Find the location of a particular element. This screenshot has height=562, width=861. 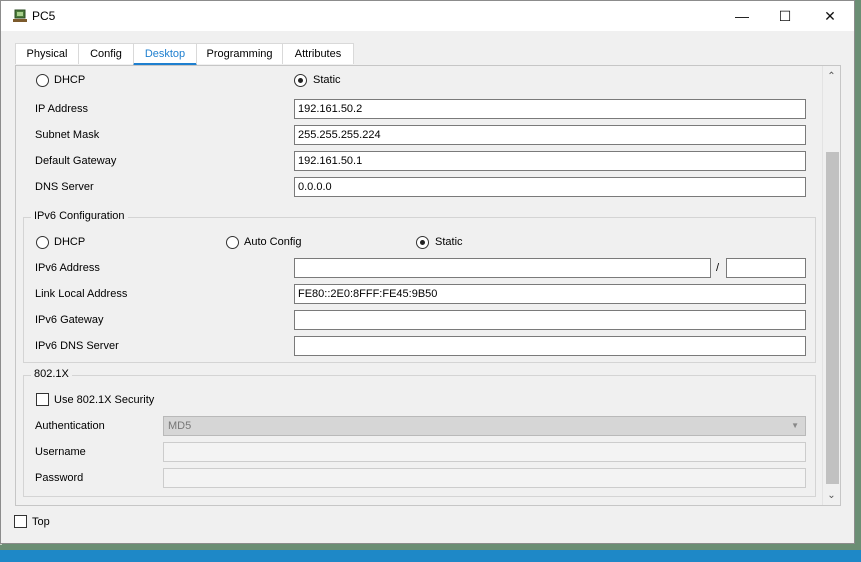

ipv6-gateway-field is located at coordinates (550, 320).